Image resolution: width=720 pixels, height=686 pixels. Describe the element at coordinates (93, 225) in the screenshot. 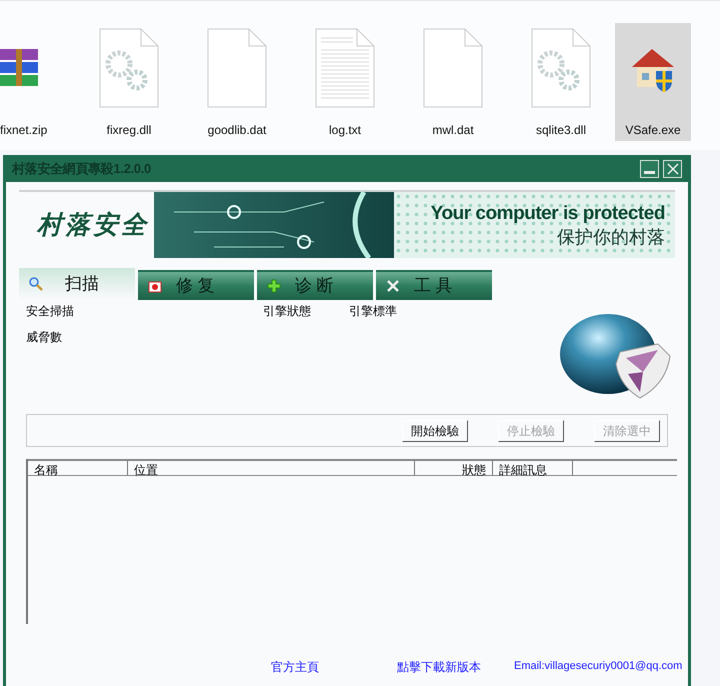

I see `logo-text: 村落安全` at that location.